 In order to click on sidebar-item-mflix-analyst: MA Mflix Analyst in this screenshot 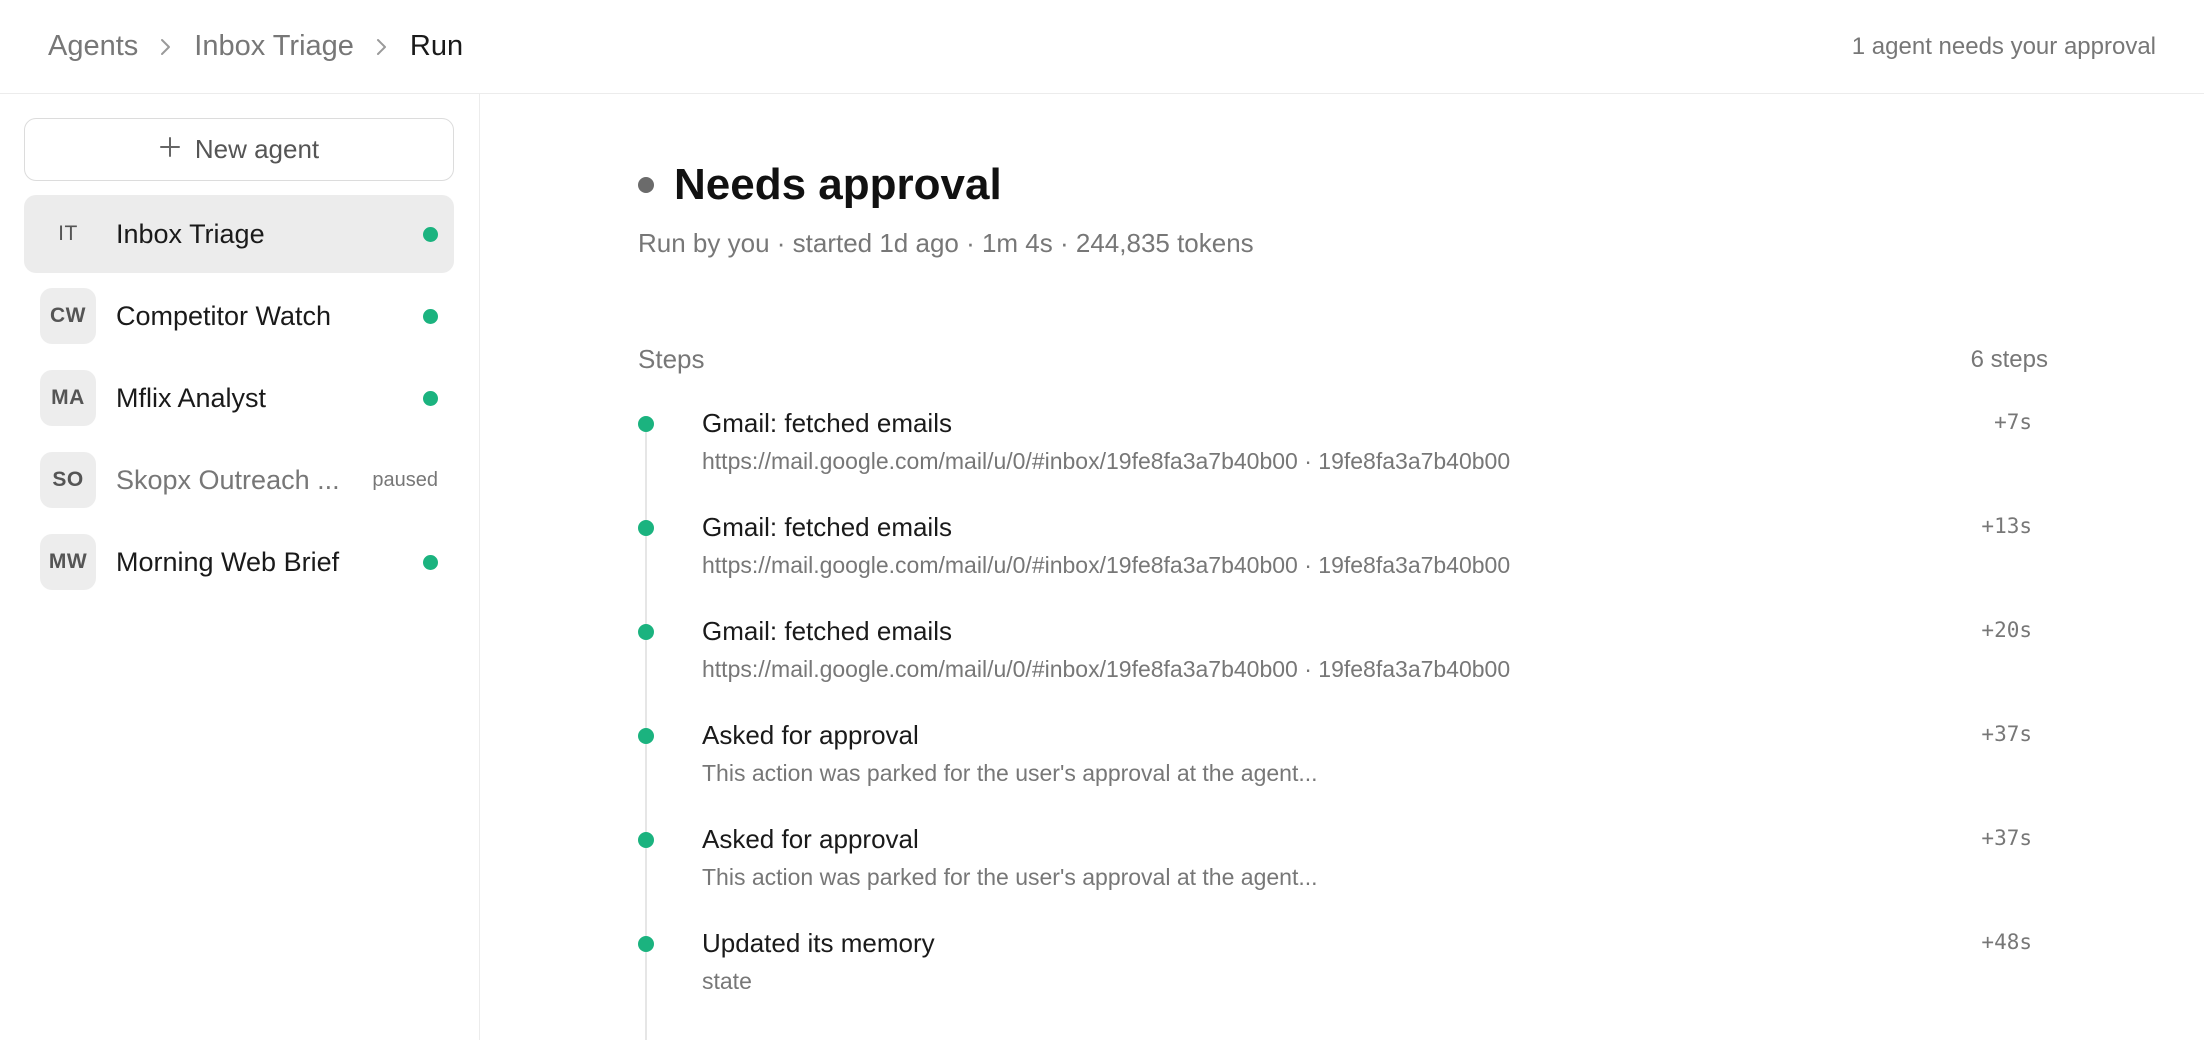, I will do `click(239, 398)`.